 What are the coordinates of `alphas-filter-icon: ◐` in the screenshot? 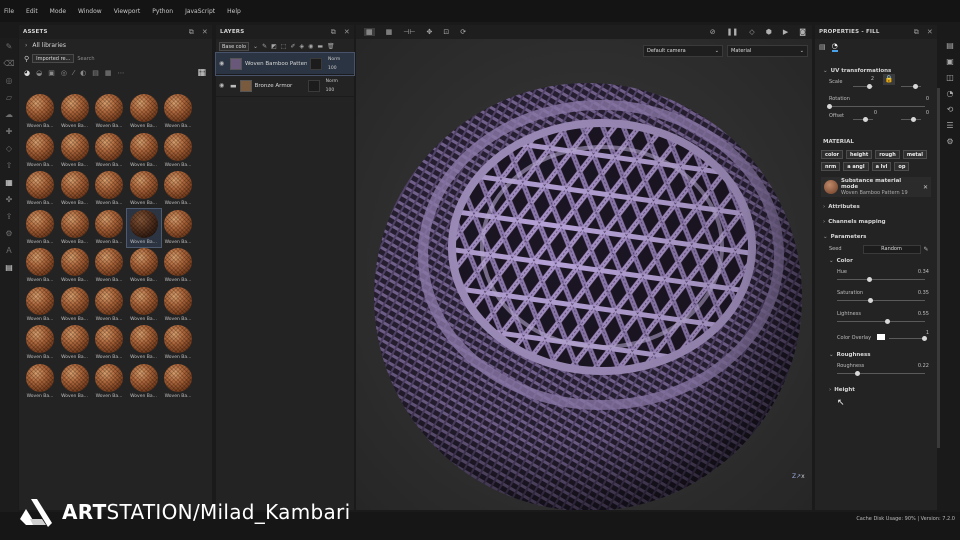 It's located at (83, 73).